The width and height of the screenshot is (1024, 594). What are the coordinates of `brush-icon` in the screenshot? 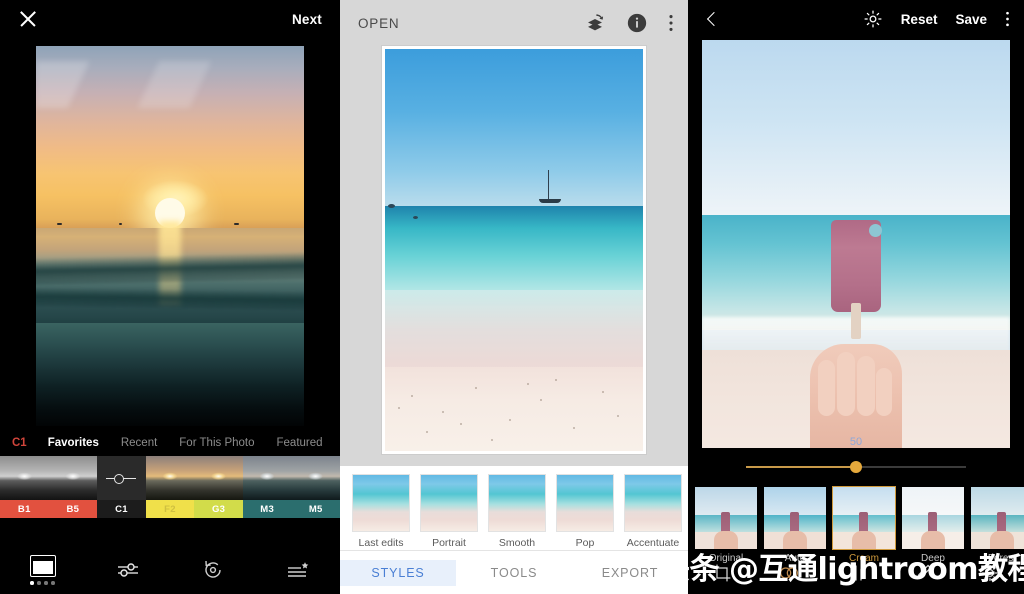 It's located at (924, 571).